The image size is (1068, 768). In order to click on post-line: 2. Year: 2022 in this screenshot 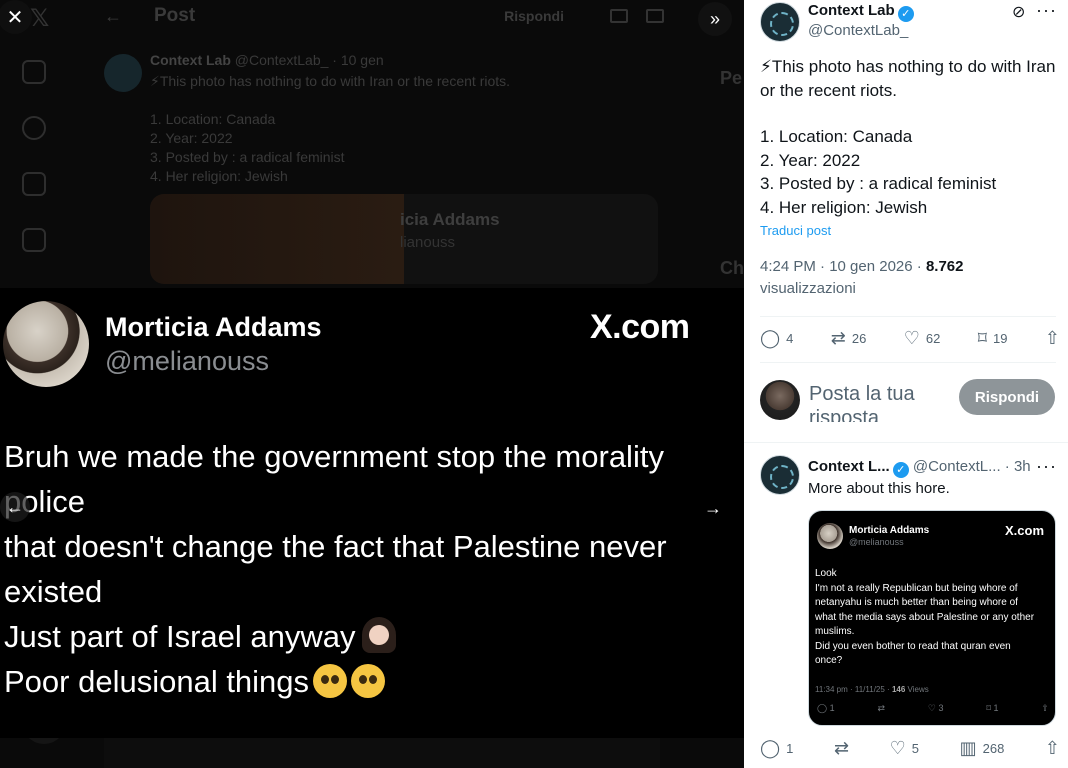, I will do `click(191, 138)`.